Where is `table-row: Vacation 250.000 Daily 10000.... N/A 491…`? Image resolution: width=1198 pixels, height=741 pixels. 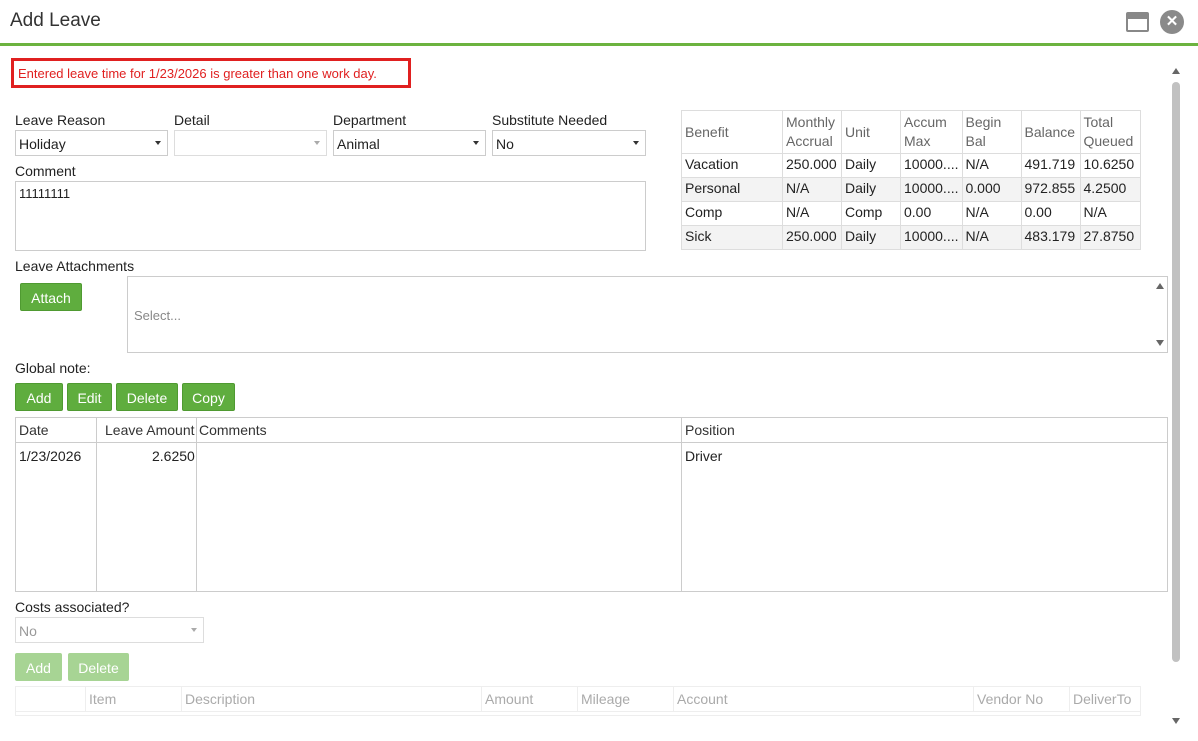
table-row: Vacation 250.000 Daily 10000.... N/A 491… is located at coordinates (911, 165).